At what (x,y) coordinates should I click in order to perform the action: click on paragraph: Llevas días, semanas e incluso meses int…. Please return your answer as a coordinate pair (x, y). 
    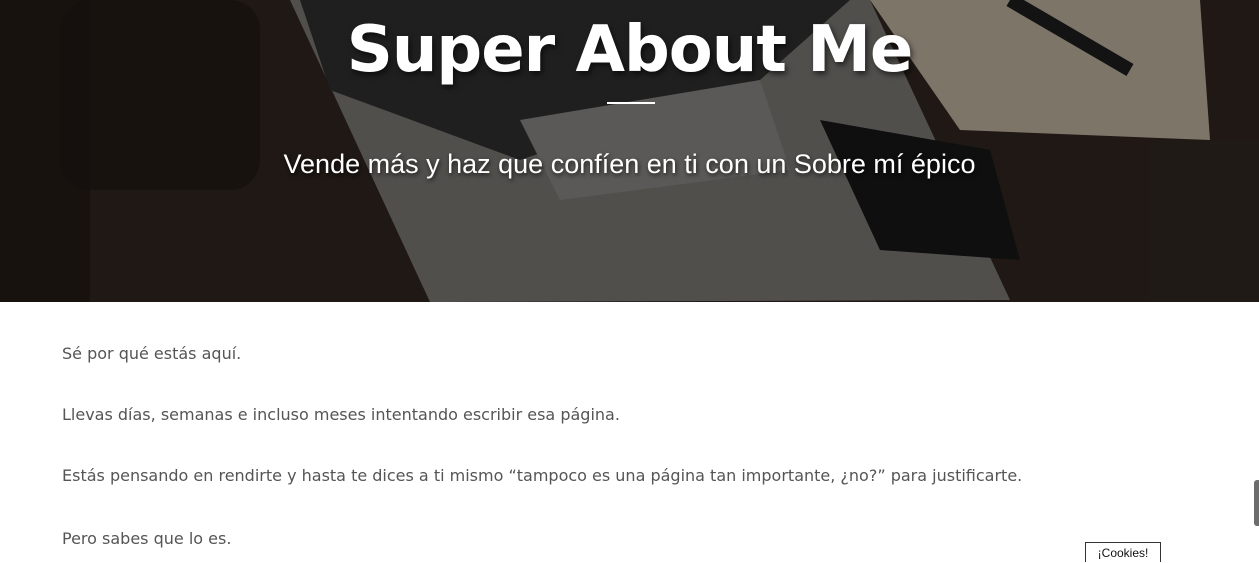
    Looking at the image, I should click on (341, 414).